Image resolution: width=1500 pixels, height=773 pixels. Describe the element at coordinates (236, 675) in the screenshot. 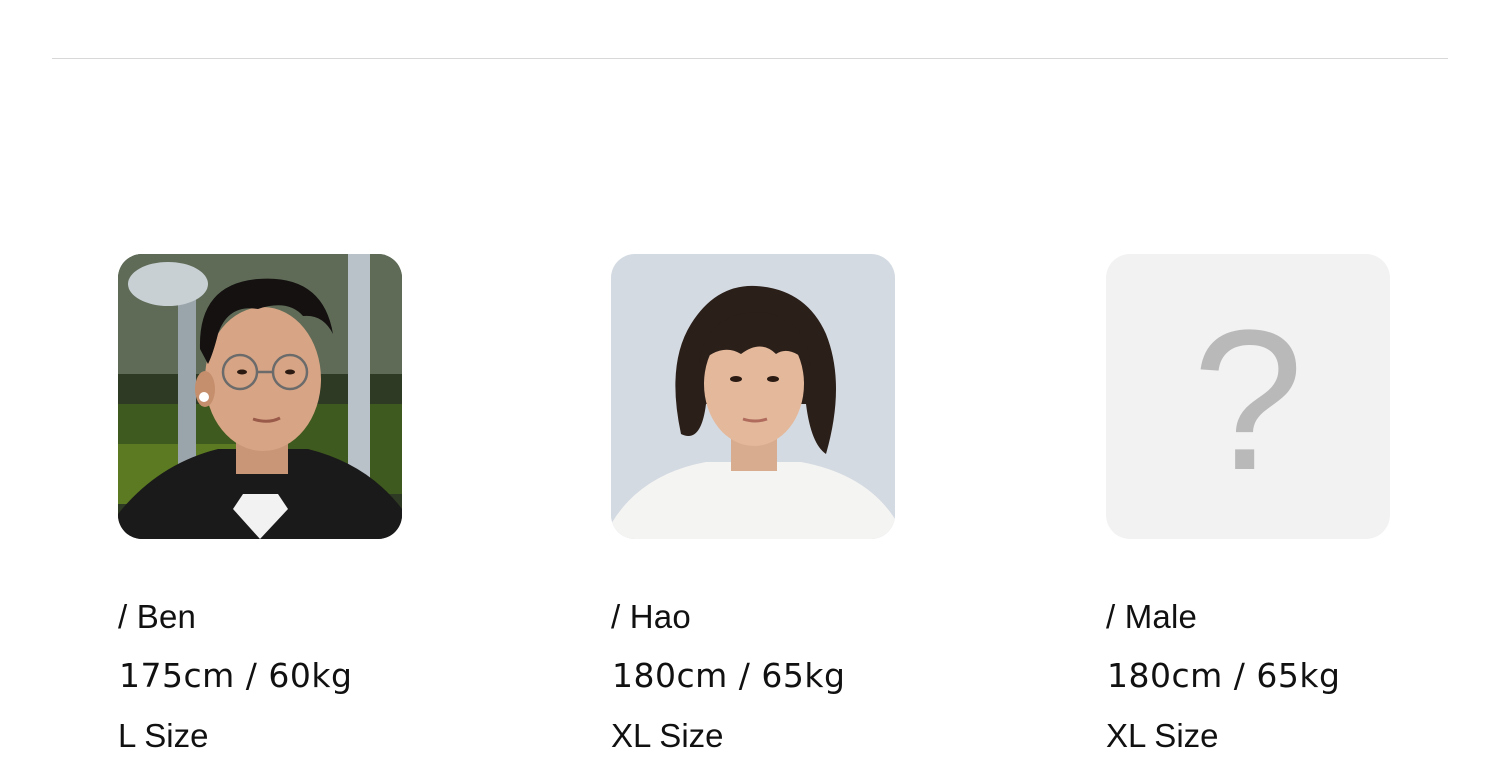

I see `model-measurements: 175cm / 60kg` at that location.